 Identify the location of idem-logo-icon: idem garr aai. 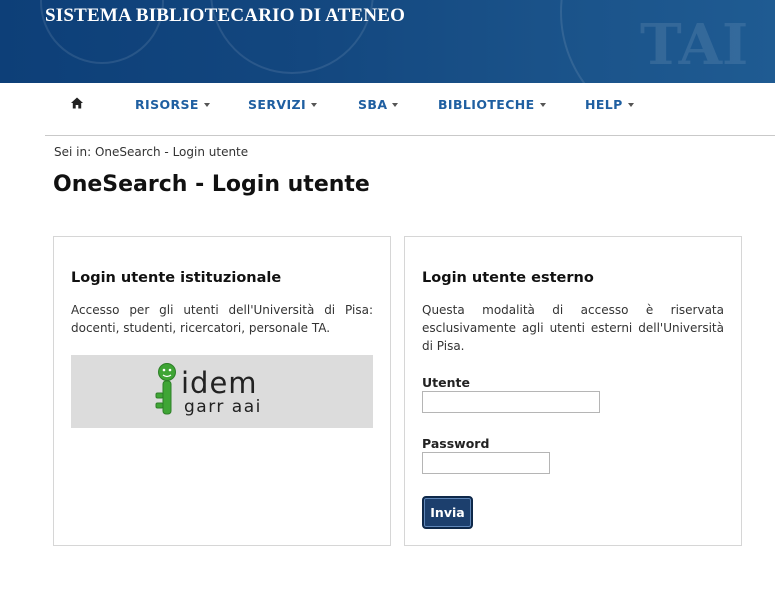
(208, 390).